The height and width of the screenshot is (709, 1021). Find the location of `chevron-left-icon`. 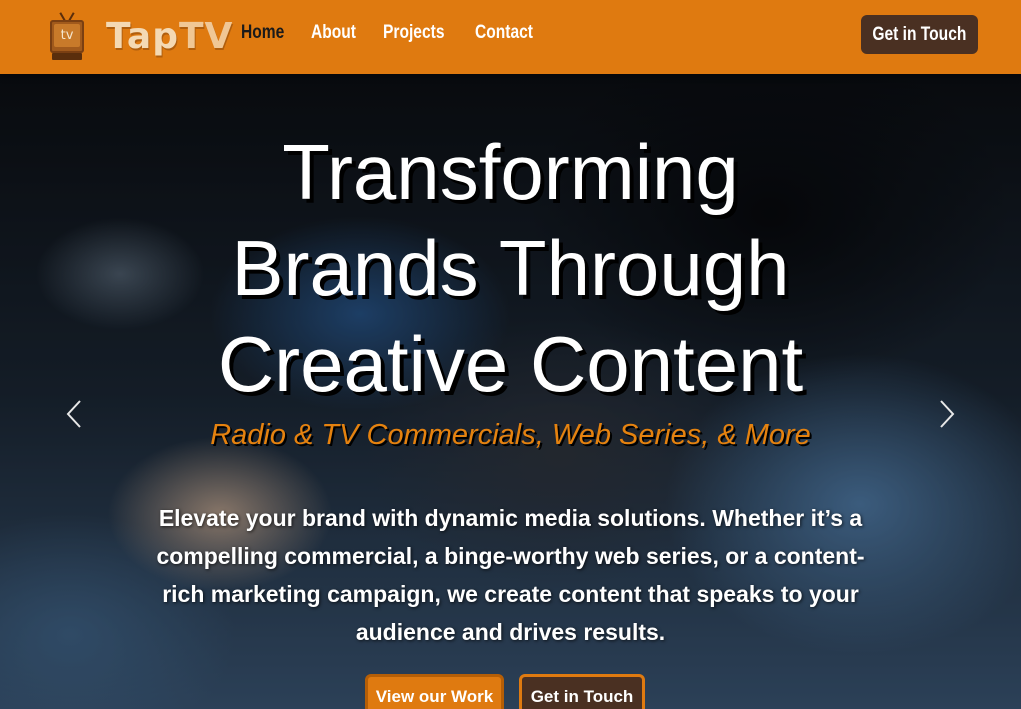

chevron-left-icon is located at coordinates (75, 414).